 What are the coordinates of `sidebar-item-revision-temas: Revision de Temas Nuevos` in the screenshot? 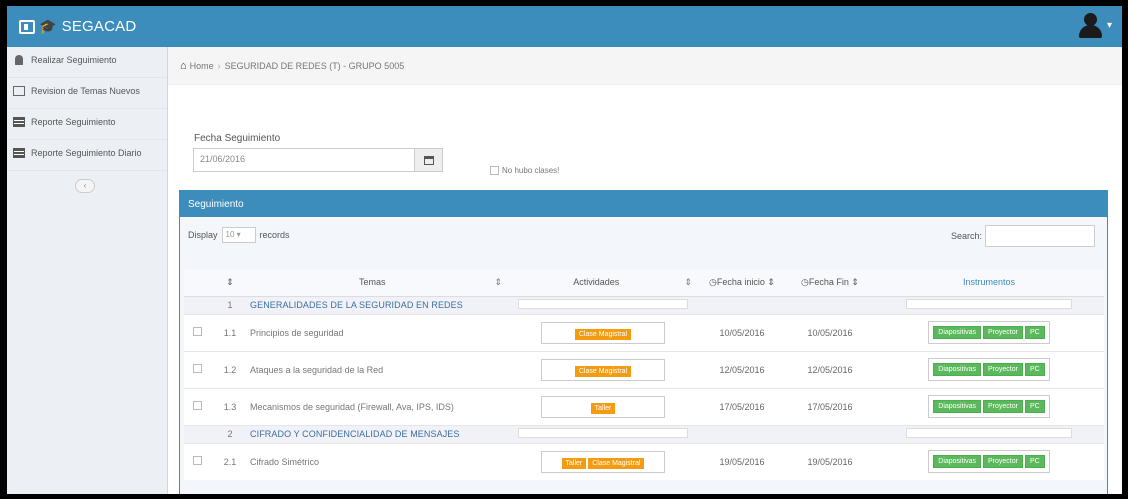 It's located at (87, 93).